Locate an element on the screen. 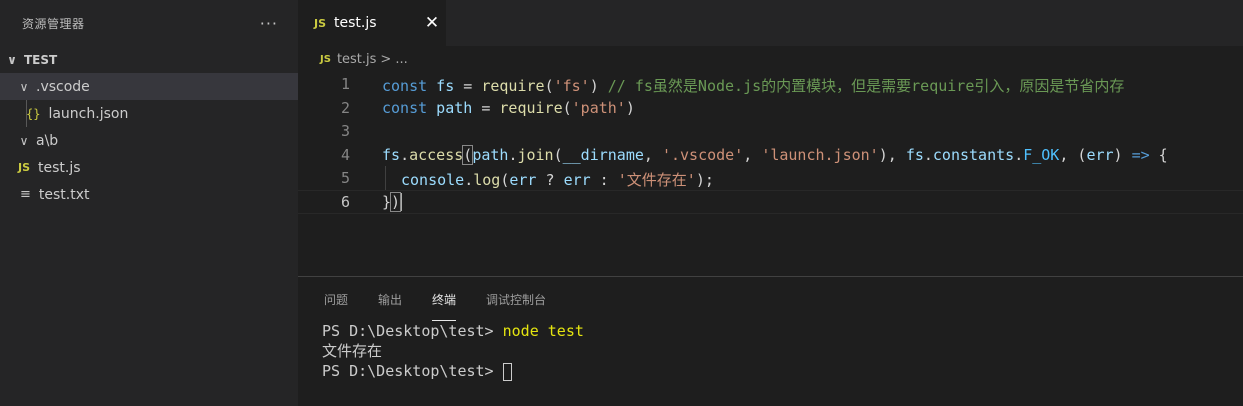 The height and width of the screenshot is (406, 1243). workspace-root-label: TEST is located at coordinates (41, 59).